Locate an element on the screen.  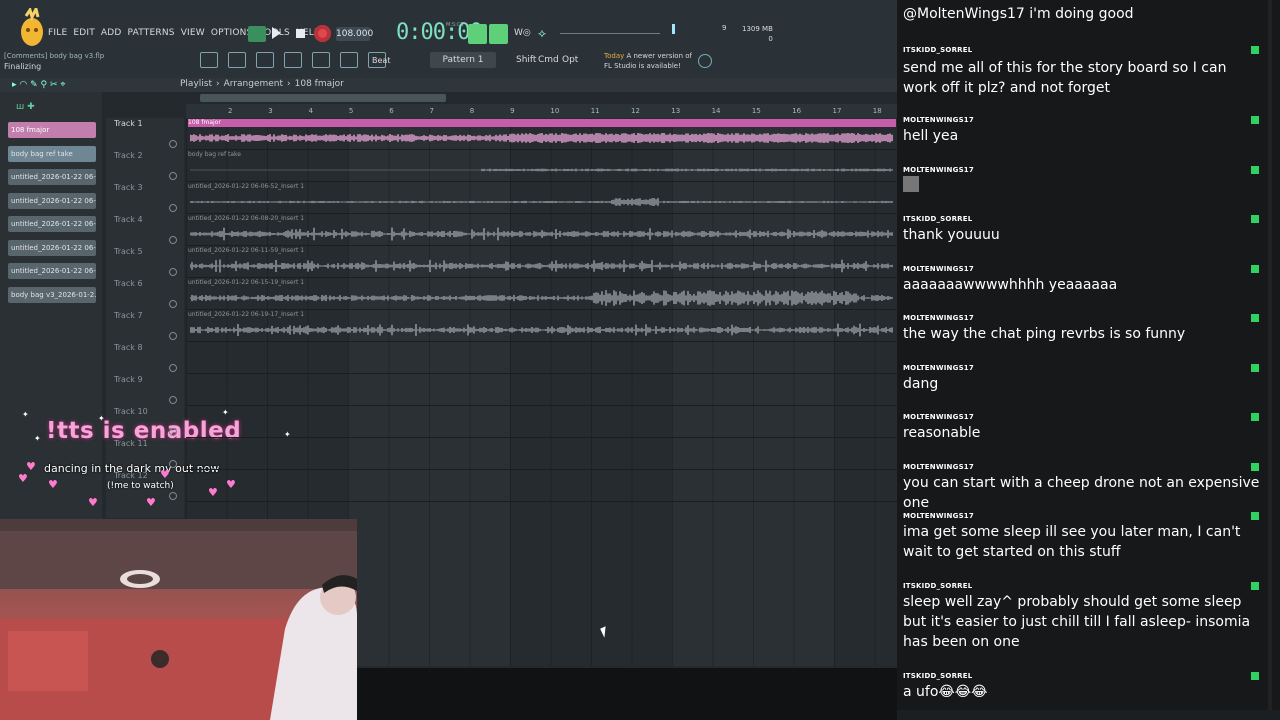
audio-clip-header: untitled_2026-01-22 06-19-17_Insert 1 is located at coordinates (542, 315).